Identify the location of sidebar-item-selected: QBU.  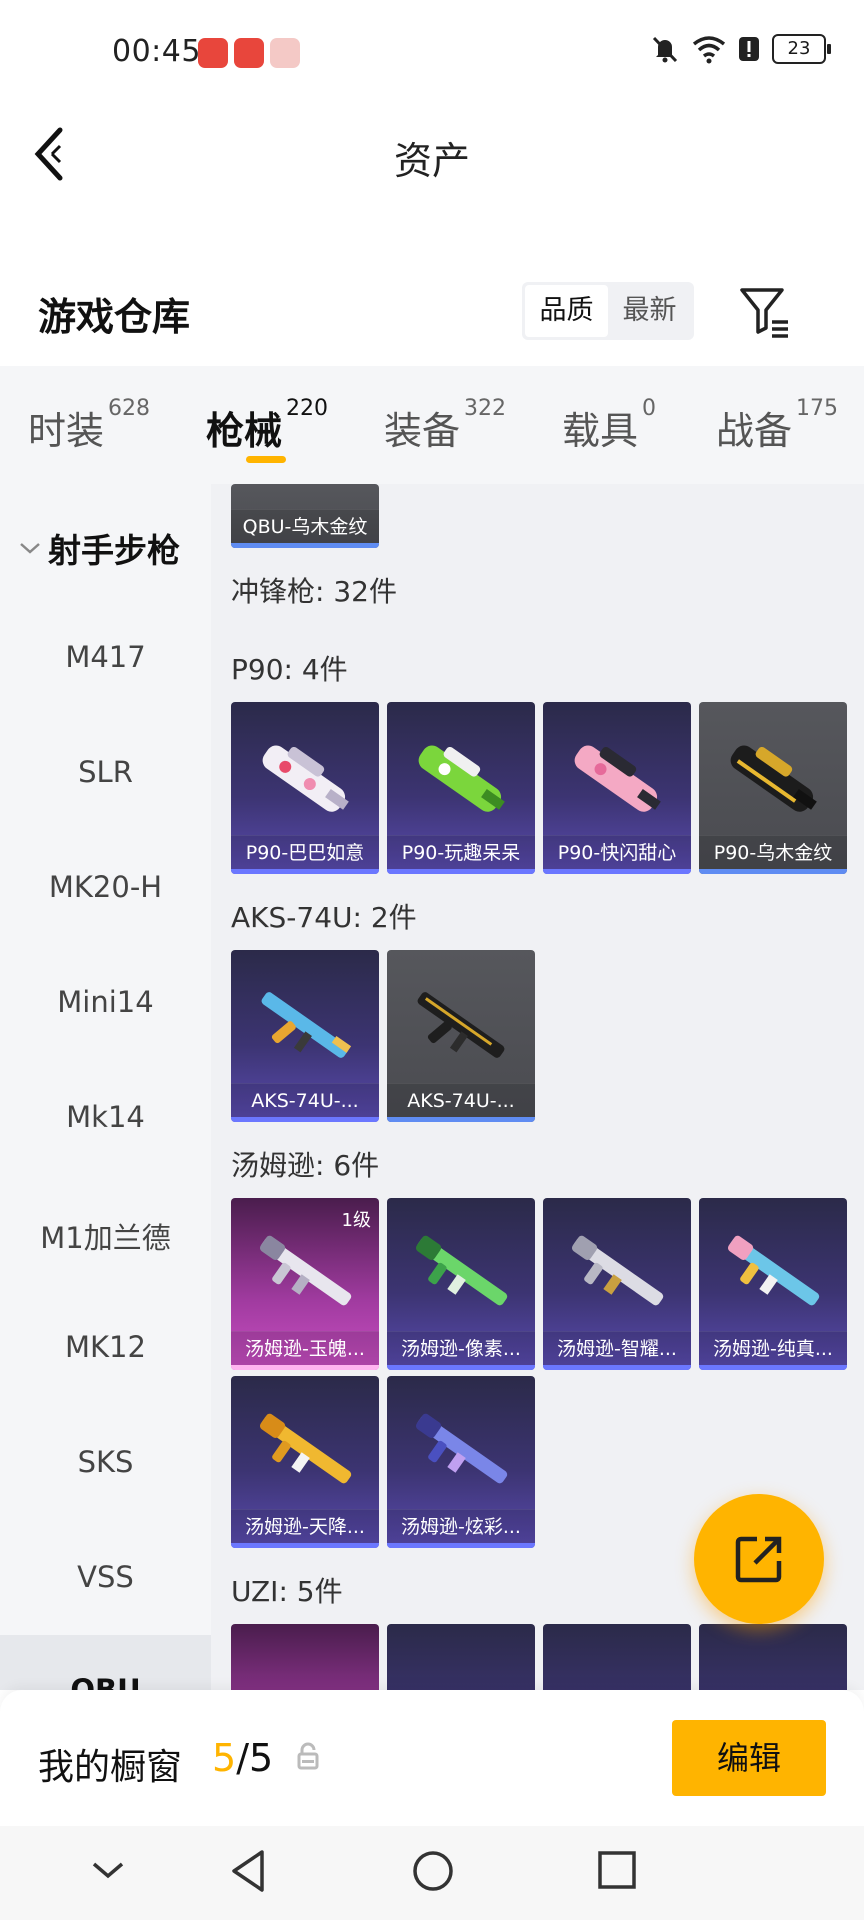
(105, 1662).